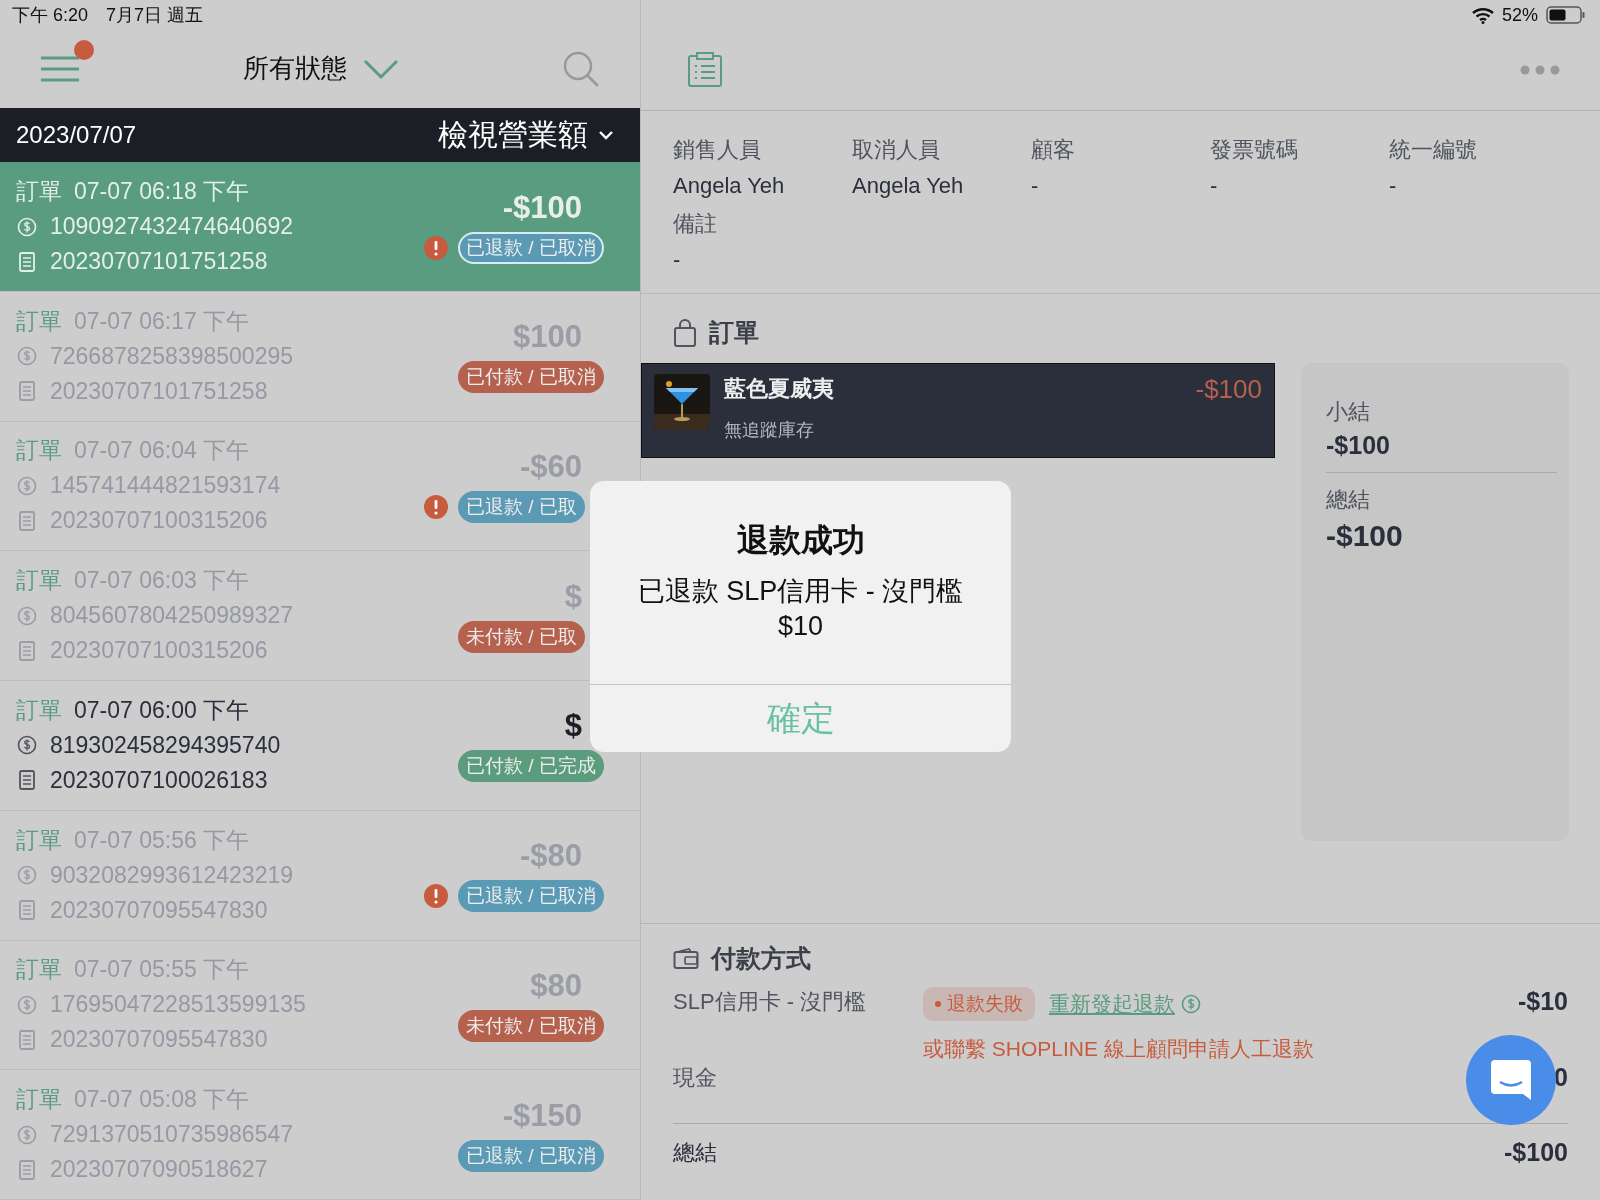 The image size is (1600, 1200). What do you see at coordinates (526, 135) in the screenshot?
I see `revenue-button: 檢視營業額` at bounding box center [526, 135].